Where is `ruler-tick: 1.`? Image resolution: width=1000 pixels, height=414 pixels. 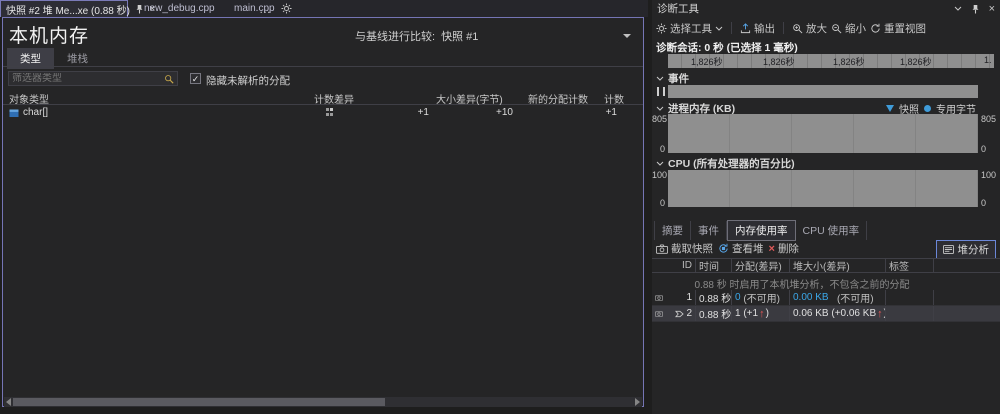
ruler-tick: 1. is located at coordinates (988, 60).